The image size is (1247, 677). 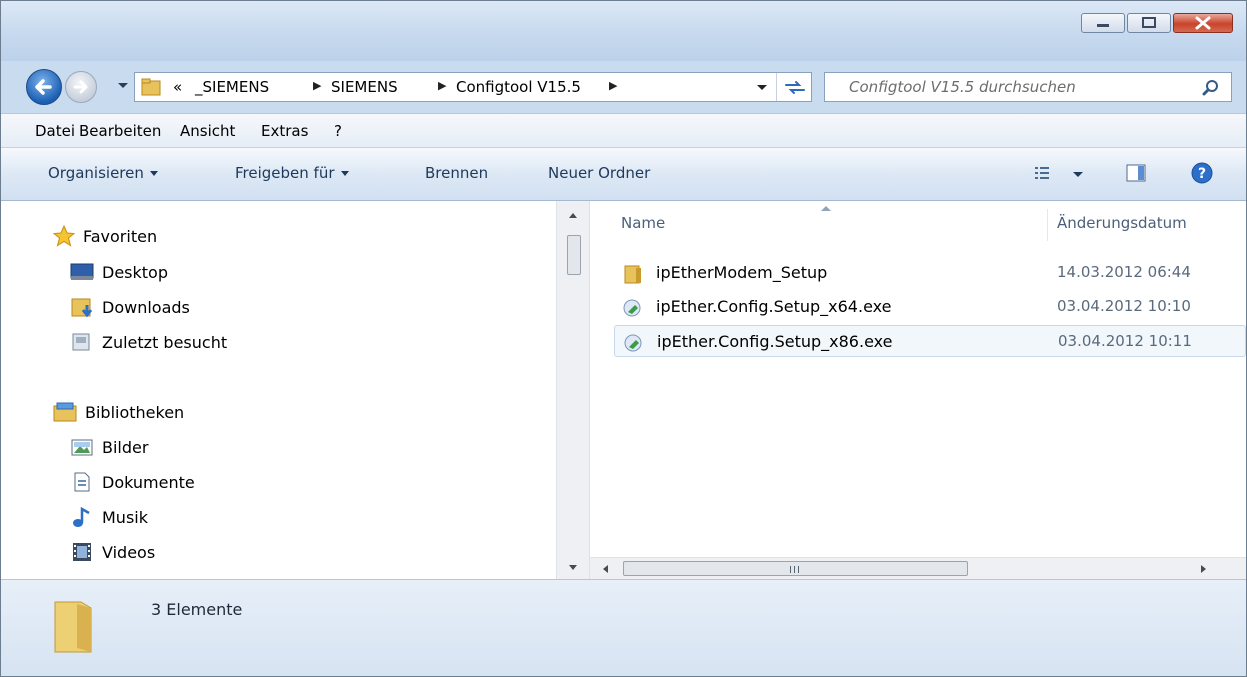 I want to click on installer-icon, so click(x=632, y=308).